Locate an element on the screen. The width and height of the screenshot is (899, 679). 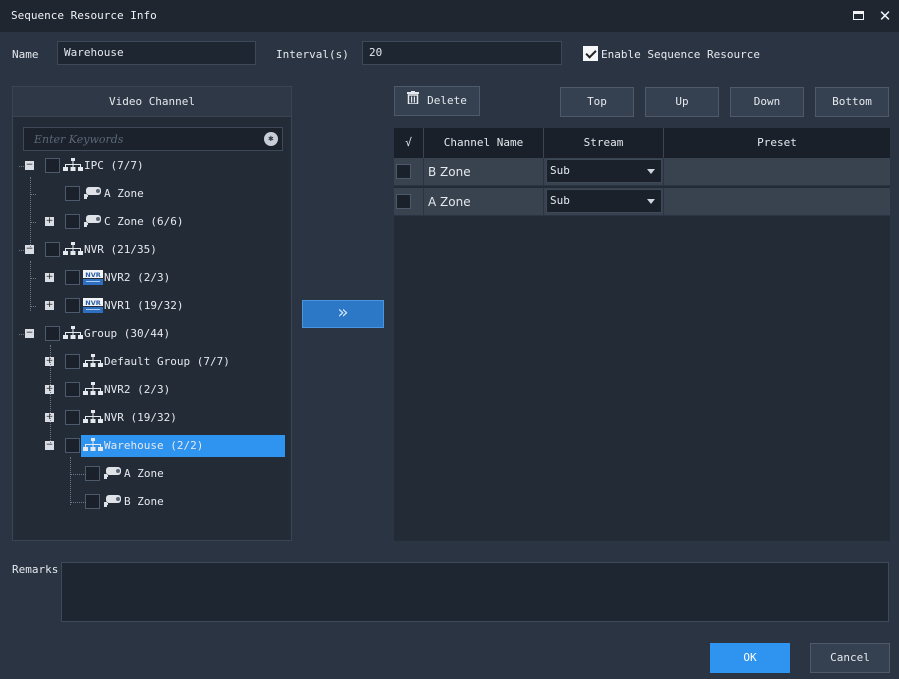
nvr-icon: NVR is located at coordinates (93, 278).